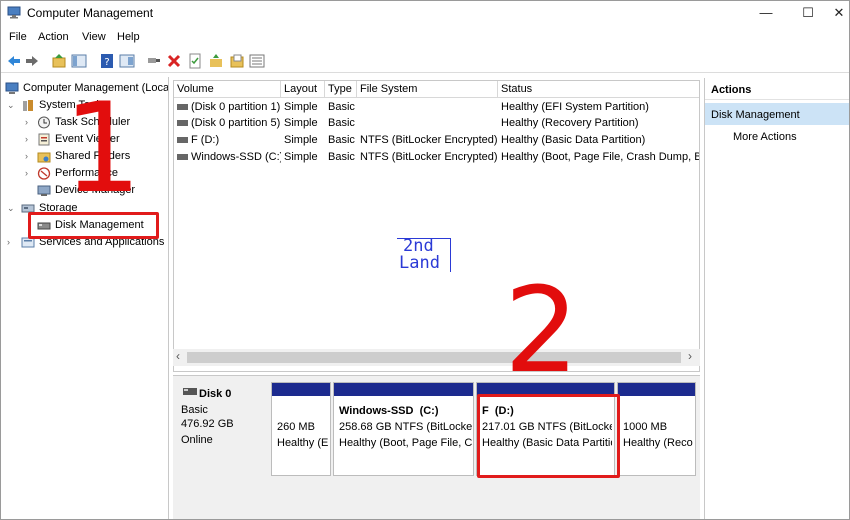  What do you see at coordinates (303, 443) in the screenshot?
I see `partition-status: Healthy (E` at bounding box center [303, 443].